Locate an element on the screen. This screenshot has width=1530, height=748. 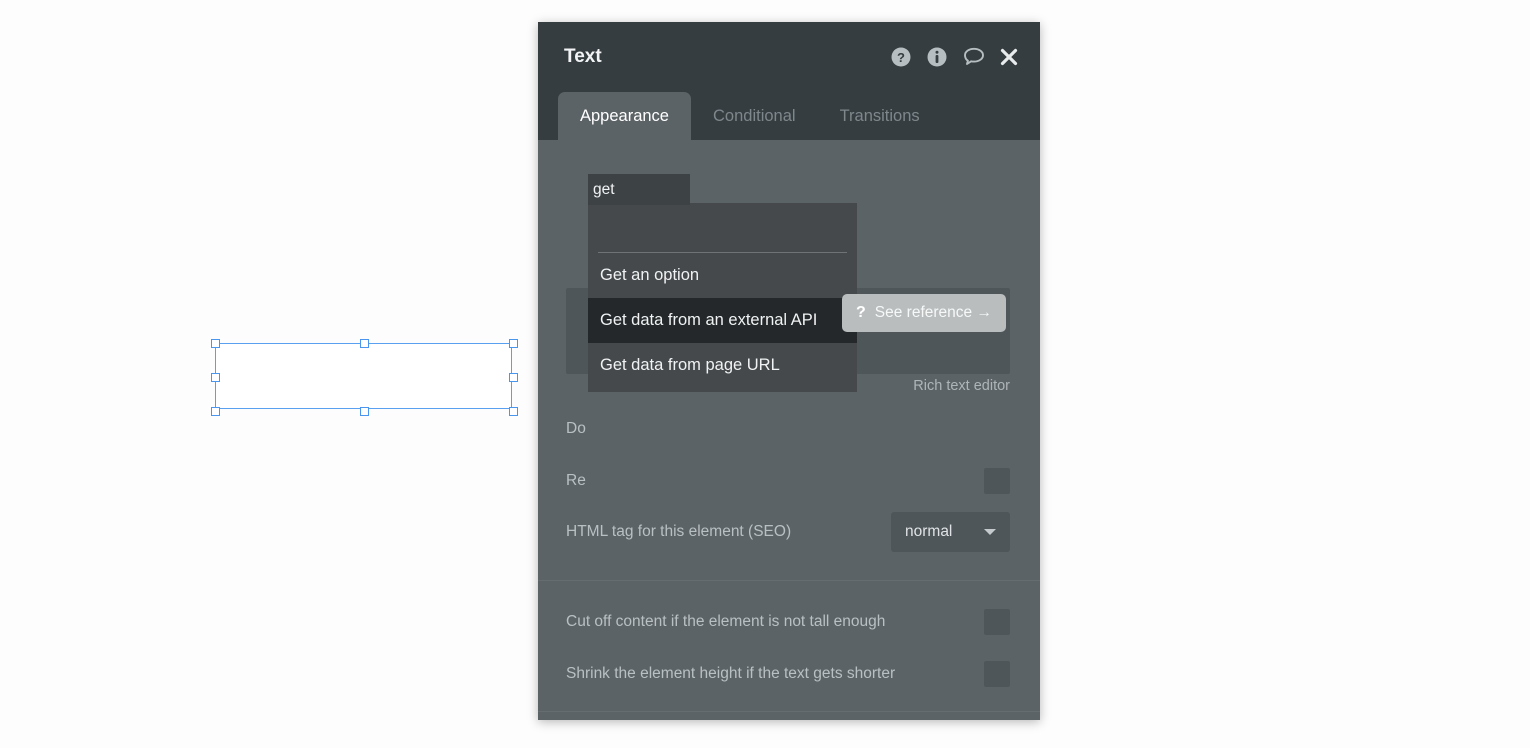
resize-handle-middle-left is located at coordinates (215, 377).